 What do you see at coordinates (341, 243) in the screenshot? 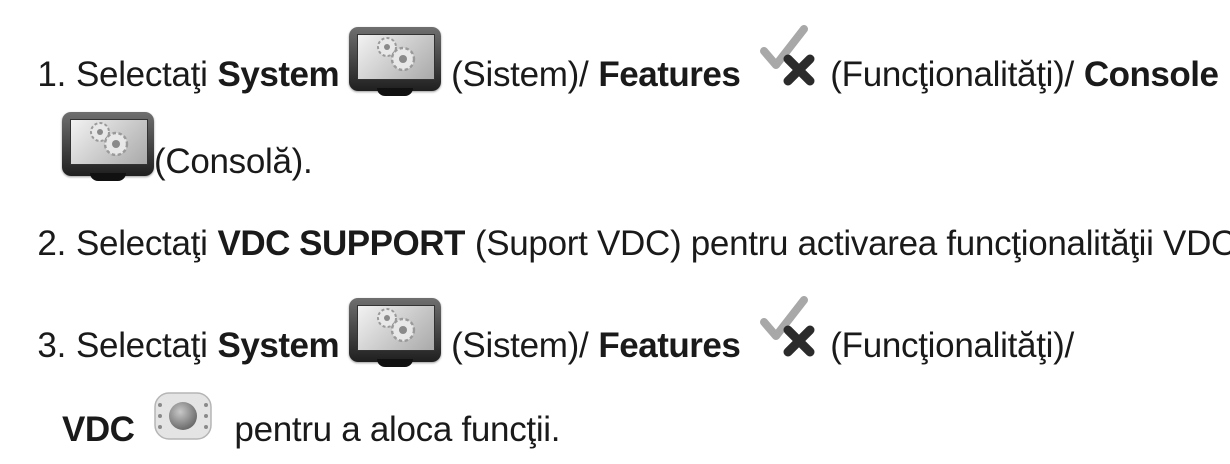
I see `vdc-support-label: VDC SUPPORT` at bounding box center [341, 243].